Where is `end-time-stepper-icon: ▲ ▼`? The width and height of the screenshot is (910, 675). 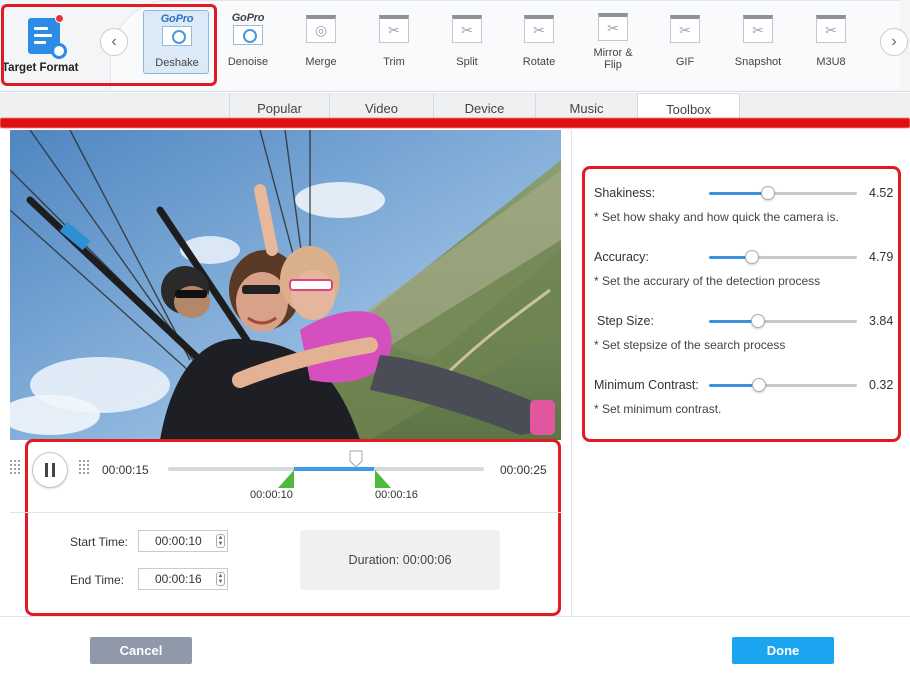
end-time-stepper-icon: ▲ ▼ is located at coordinates (220, 579).